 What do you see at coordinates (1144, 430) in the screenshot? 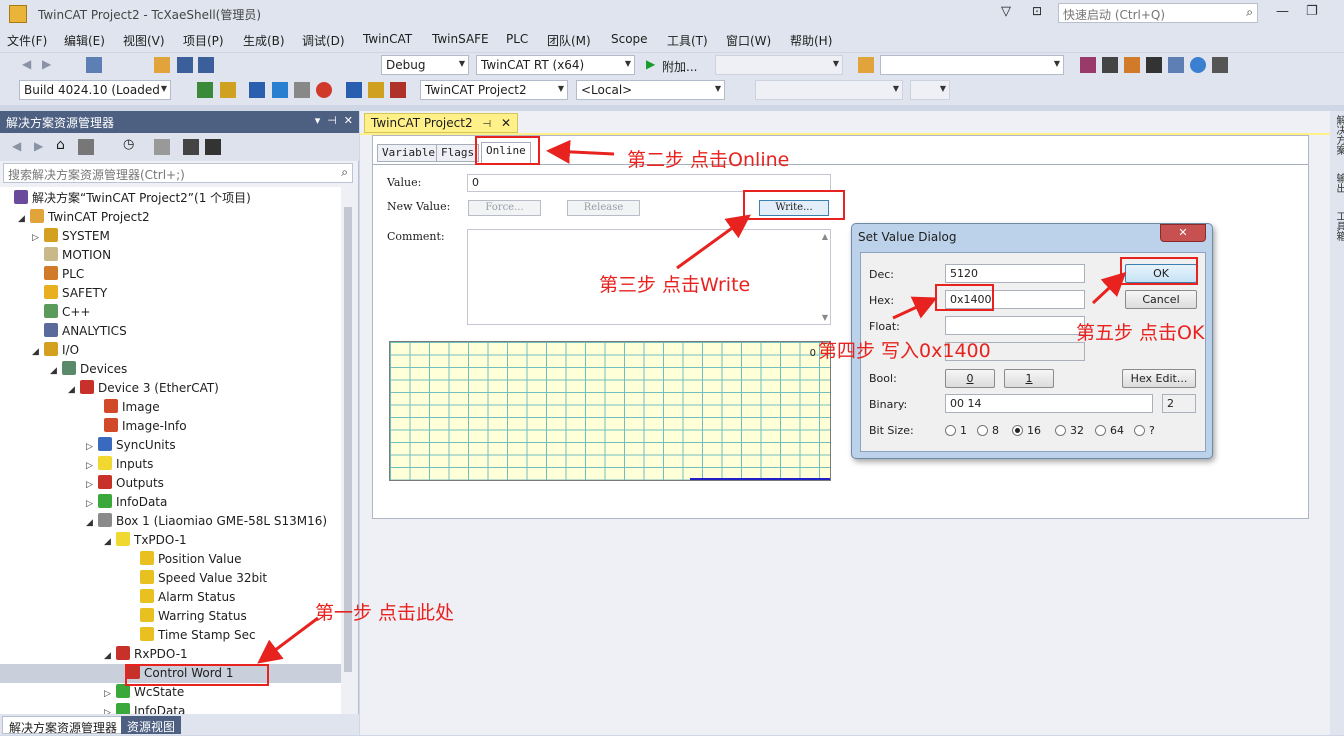
I see `bitsize-unknown-radio: ?` at bounding box center [1144, 430].